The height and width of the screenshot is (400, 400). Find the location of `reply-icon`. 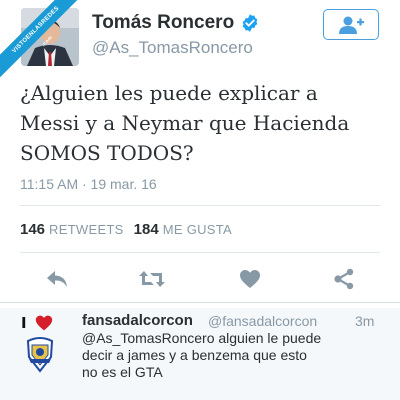

reply-icon is located at coordinates (57, 279).